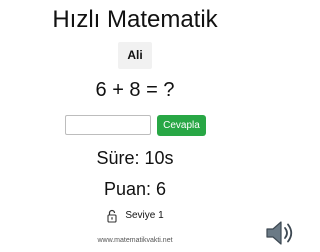 Image resolution: width=320 pixels, height=252 pixels. I want to click on footer-site-link: www.matematikvakti.net, so click(135, 241).